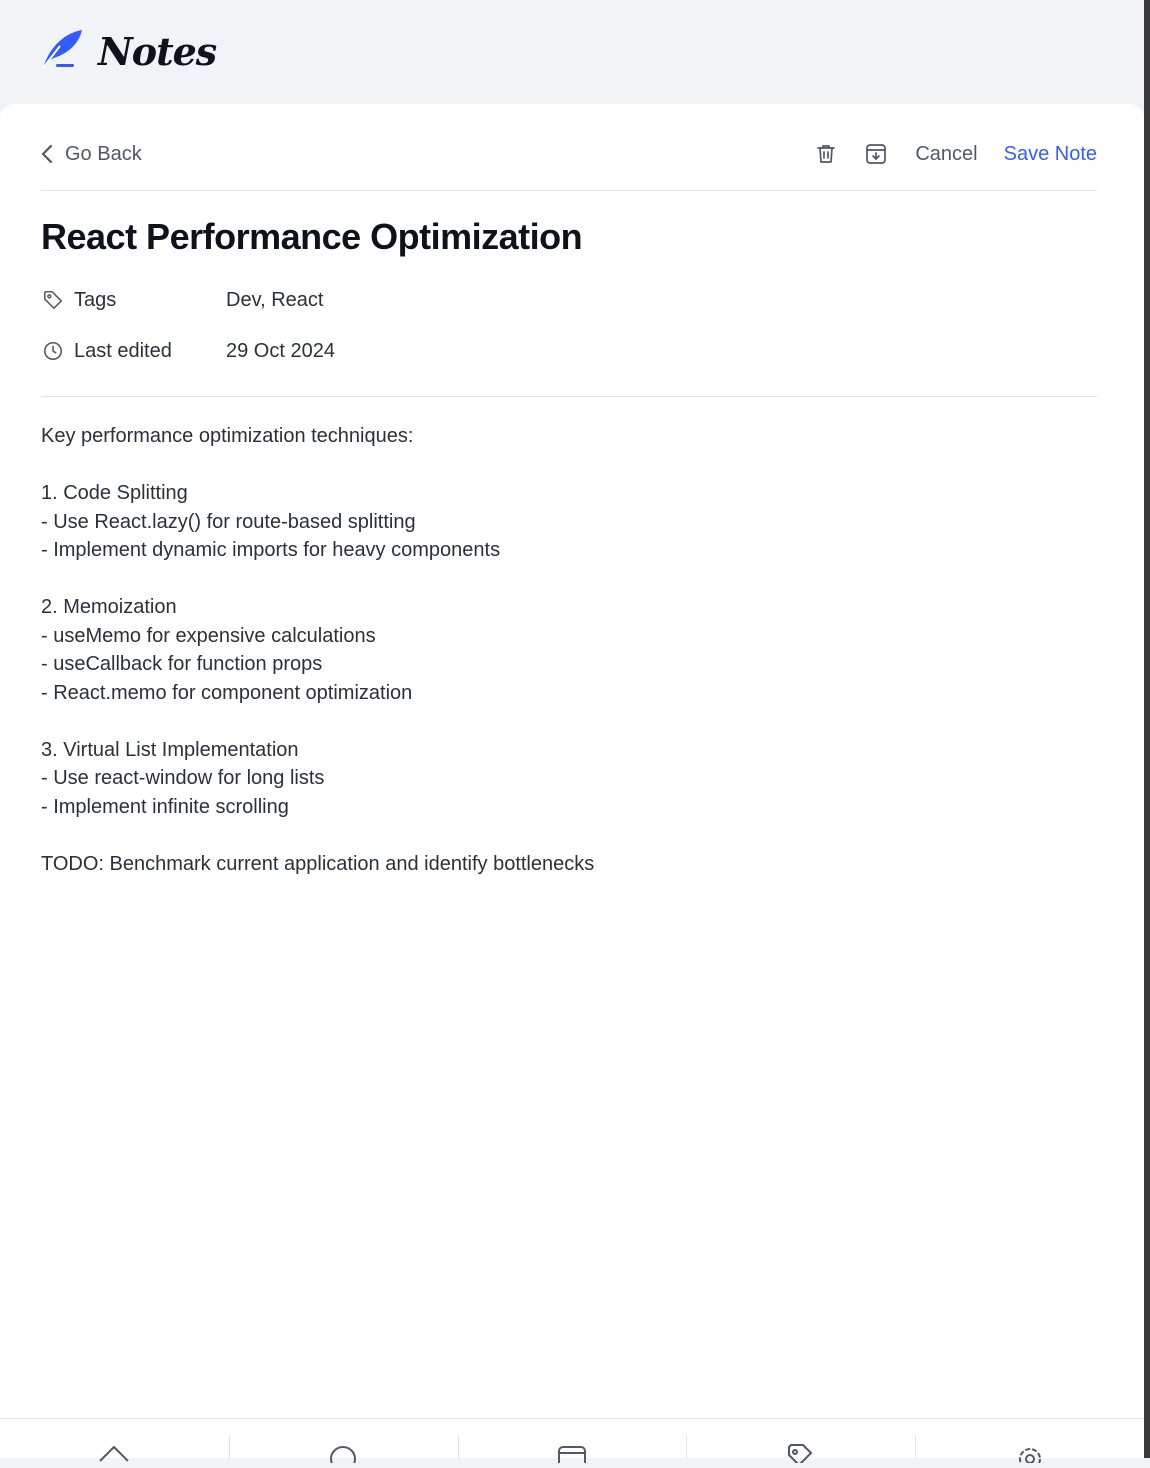 Image resolution: width=1150 pixels, height=1468 pixels. Describe the element at coordinates (53, 351) in the screenshot. I see `clock-icon` at that location.